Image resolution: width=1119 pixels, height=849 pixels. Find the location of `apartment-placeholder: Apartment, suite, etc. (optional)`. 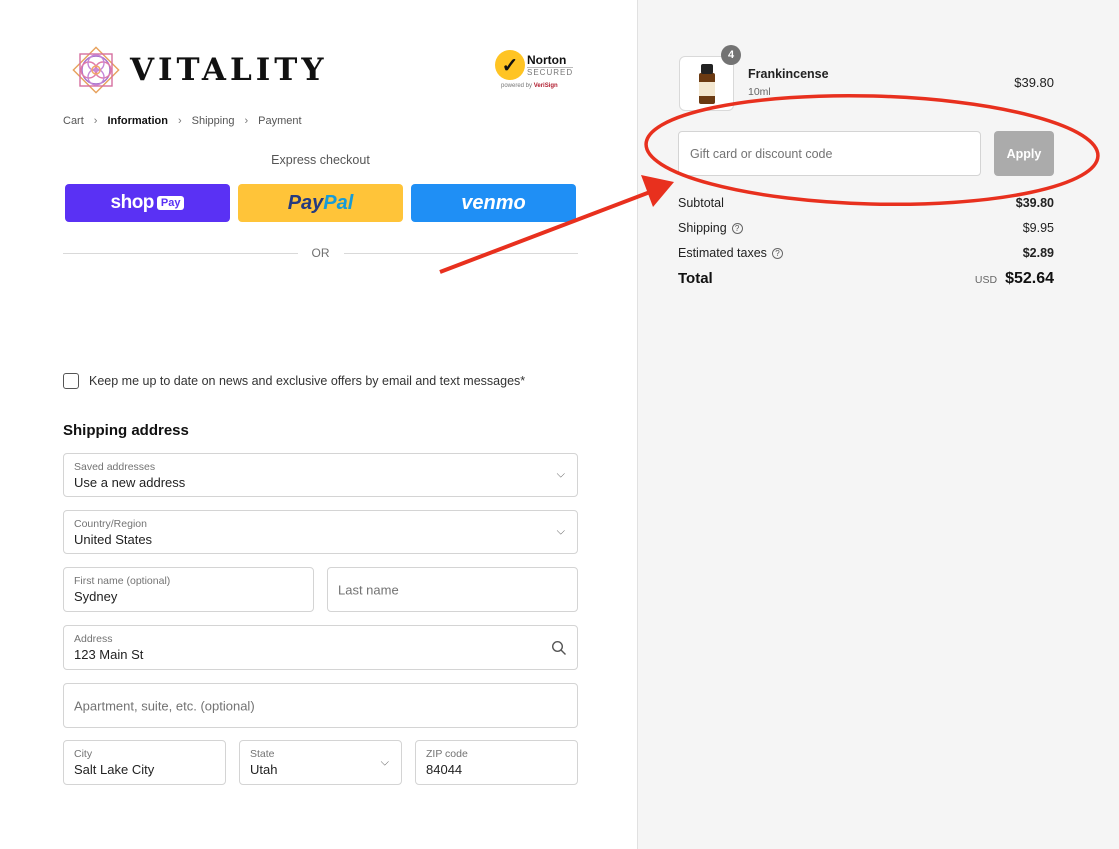

apartment-placeholder: Apartment, suite, etc. (optional) is located at coordinates (164, 705).